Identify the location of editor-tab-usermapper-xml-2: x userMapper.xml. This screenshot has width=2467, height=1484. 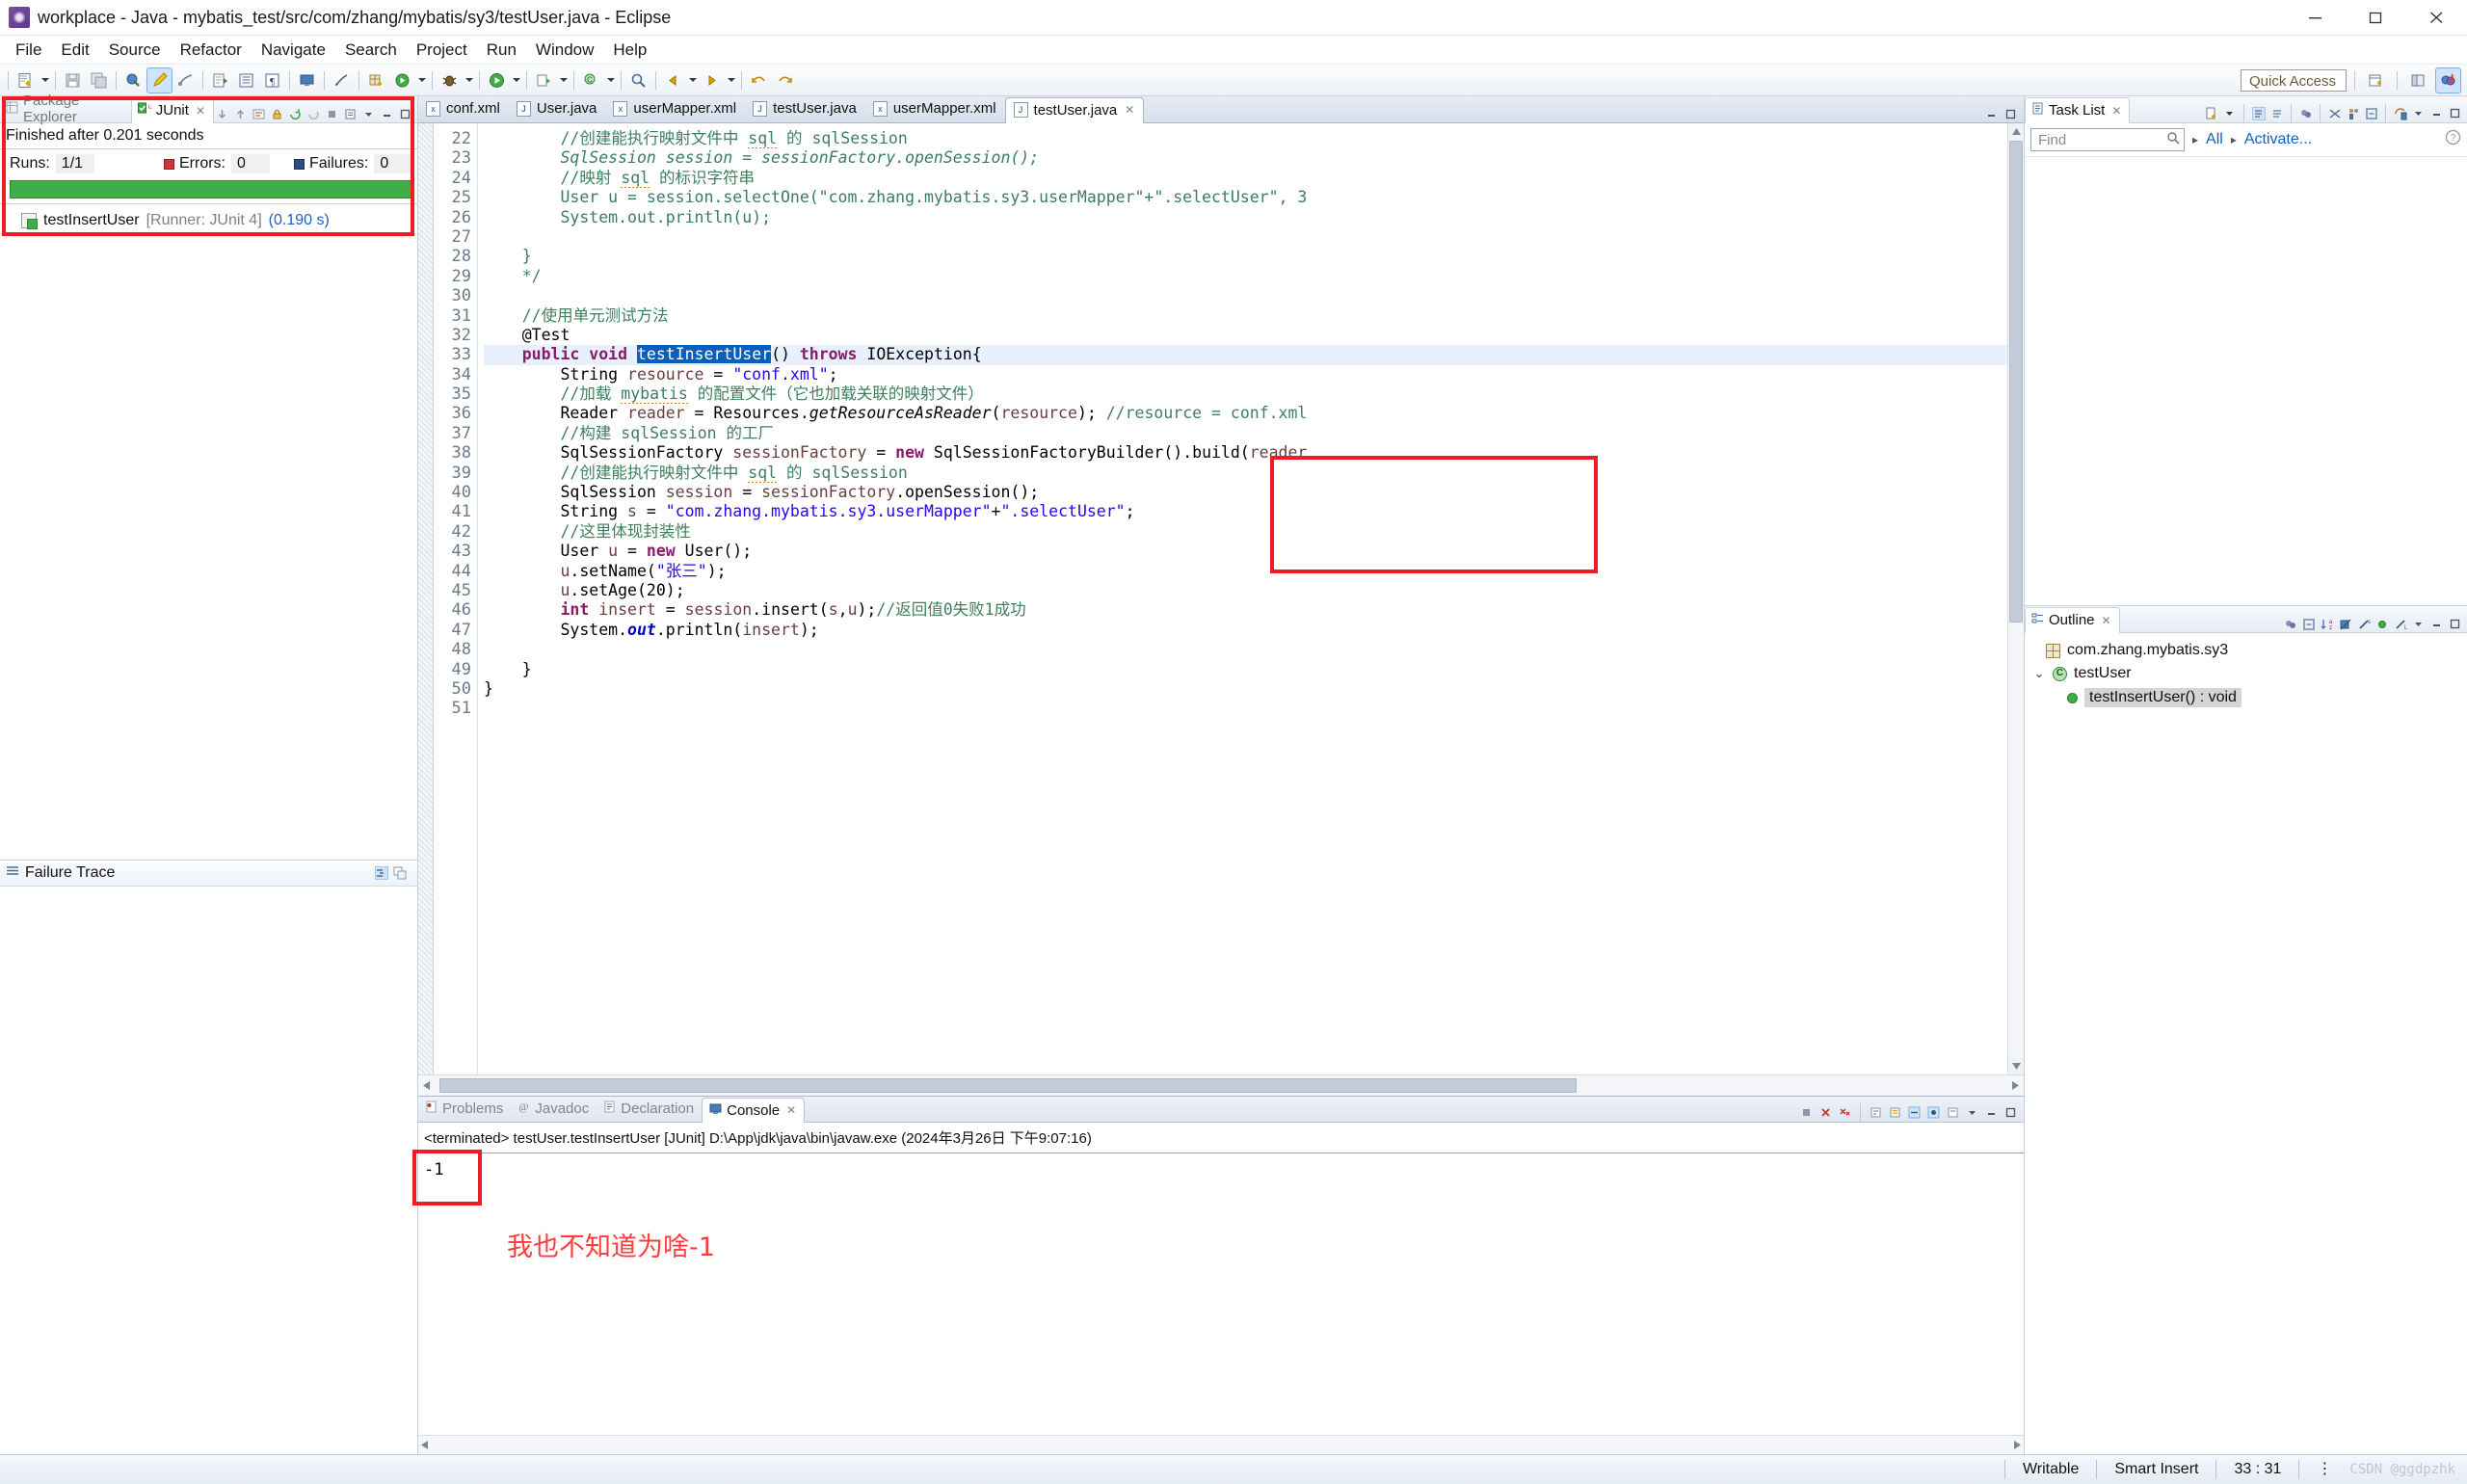
(935, 109).